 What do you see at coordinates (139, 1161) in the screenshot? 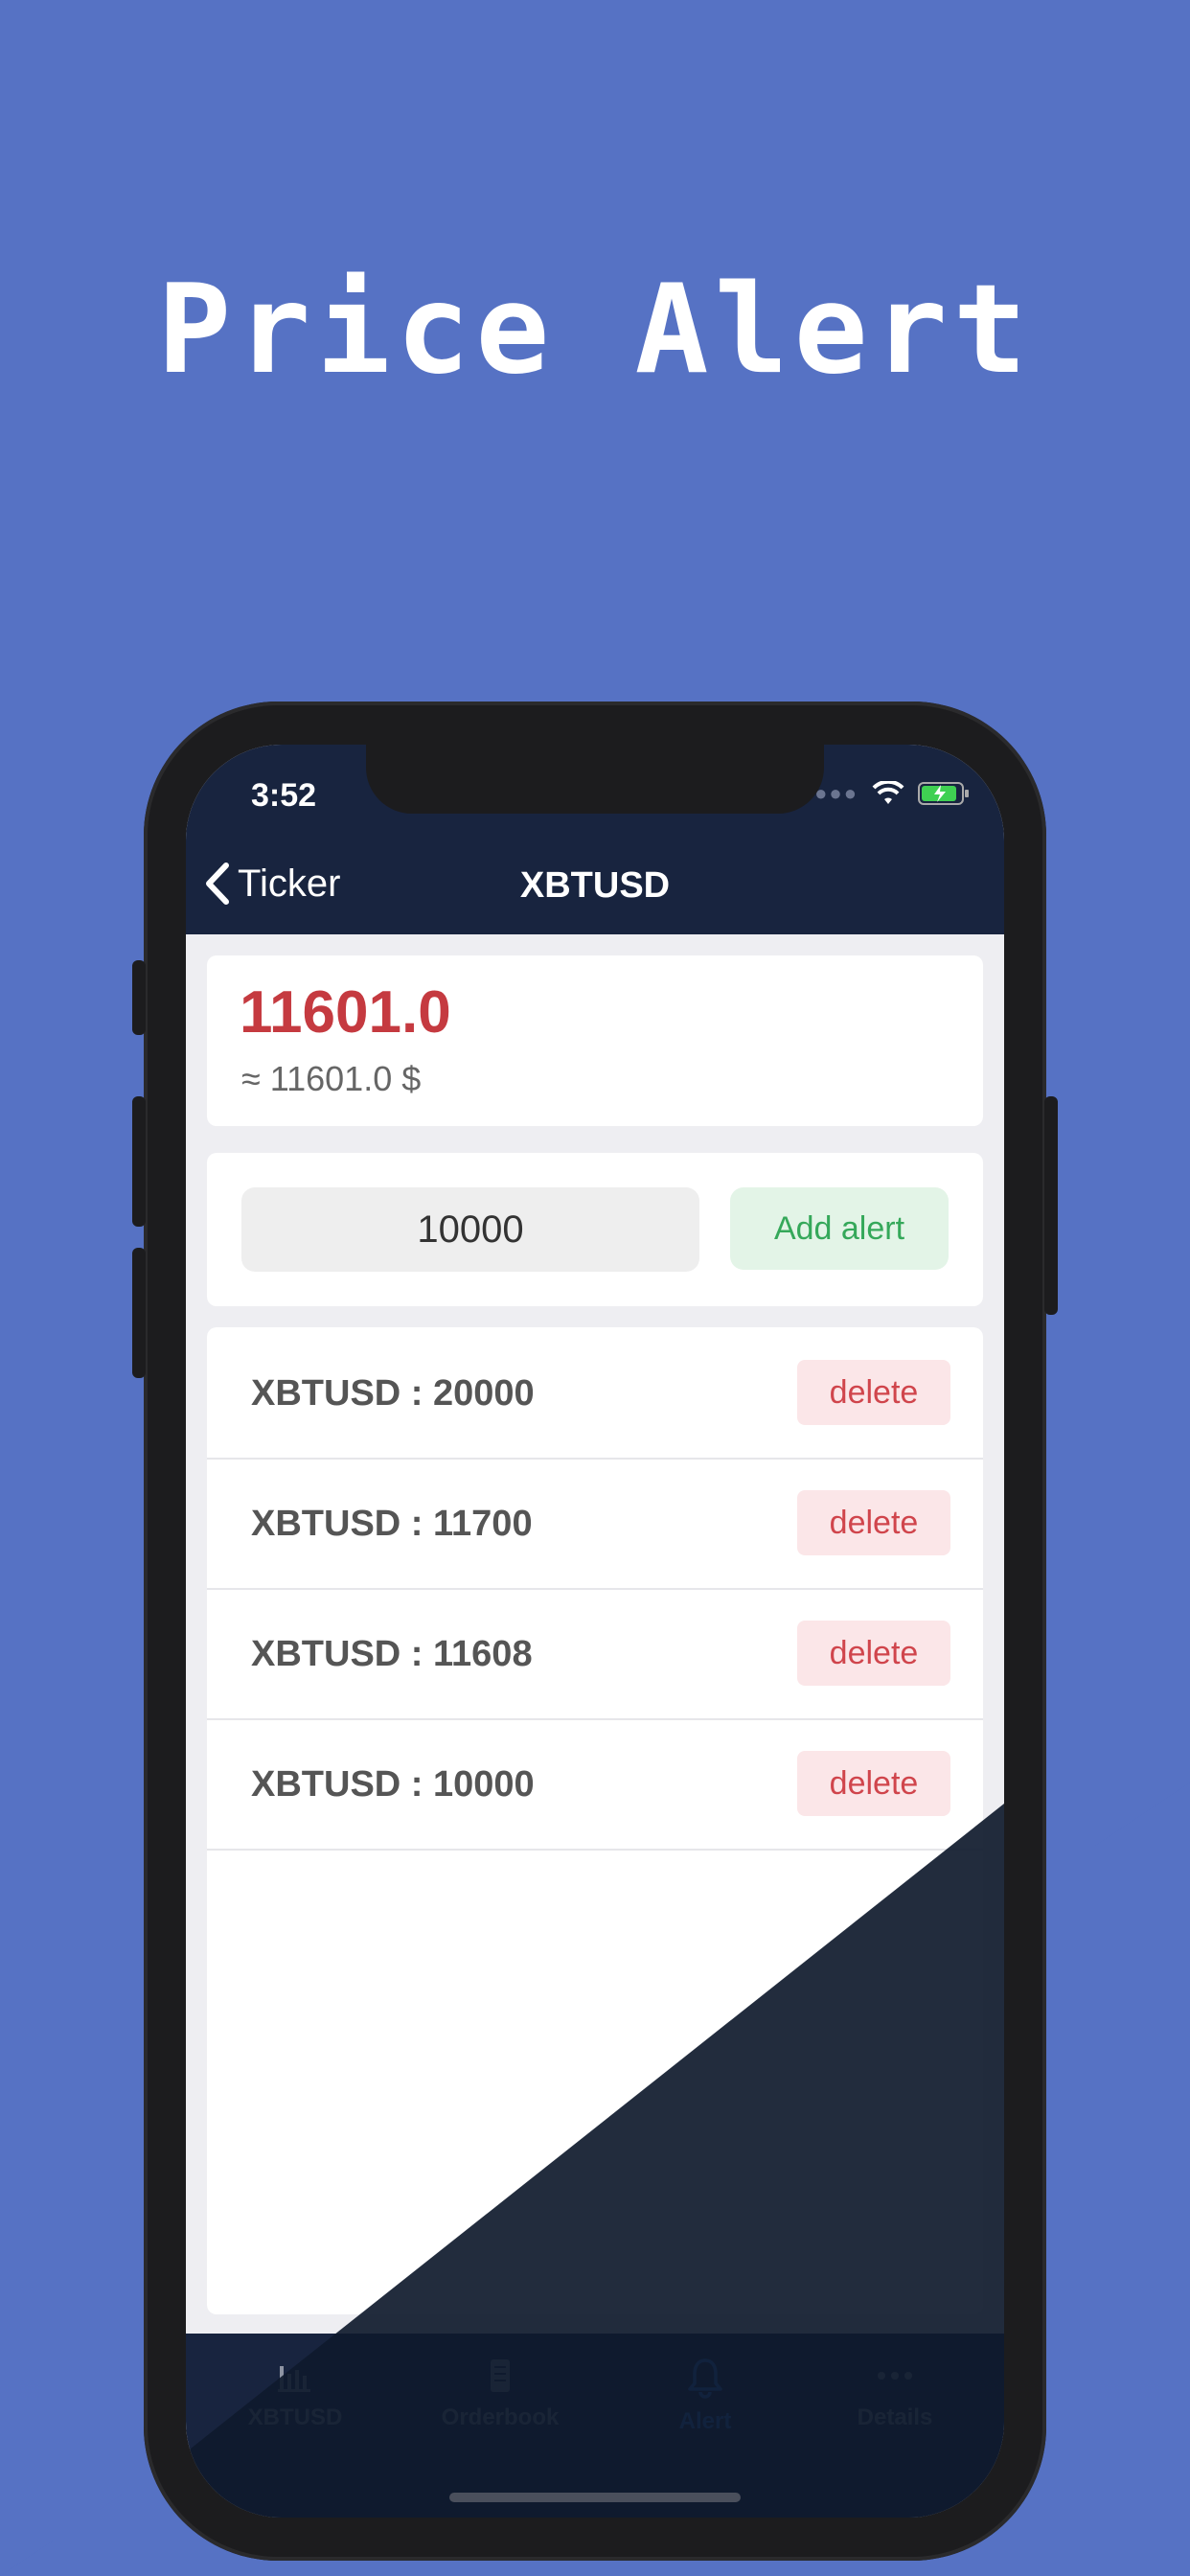
I see `phone-volume-up` at bounding box center [139, 1161].